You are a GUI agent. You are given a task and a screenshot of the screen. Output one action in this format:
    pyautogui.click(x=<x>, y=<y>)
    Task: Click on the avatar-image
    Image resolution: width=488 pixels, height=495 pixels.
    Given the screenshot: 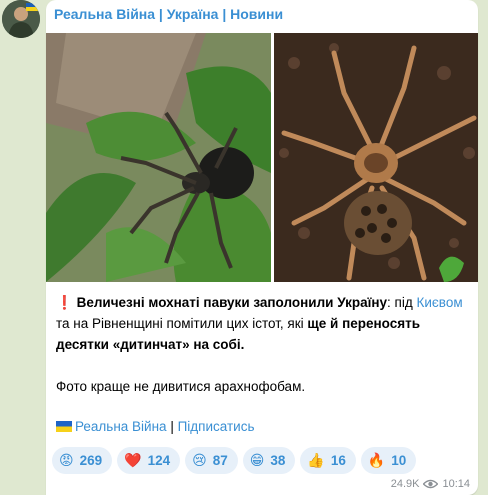 What is the action you would take?
    pyautogui.click(x=21, y=19)
    